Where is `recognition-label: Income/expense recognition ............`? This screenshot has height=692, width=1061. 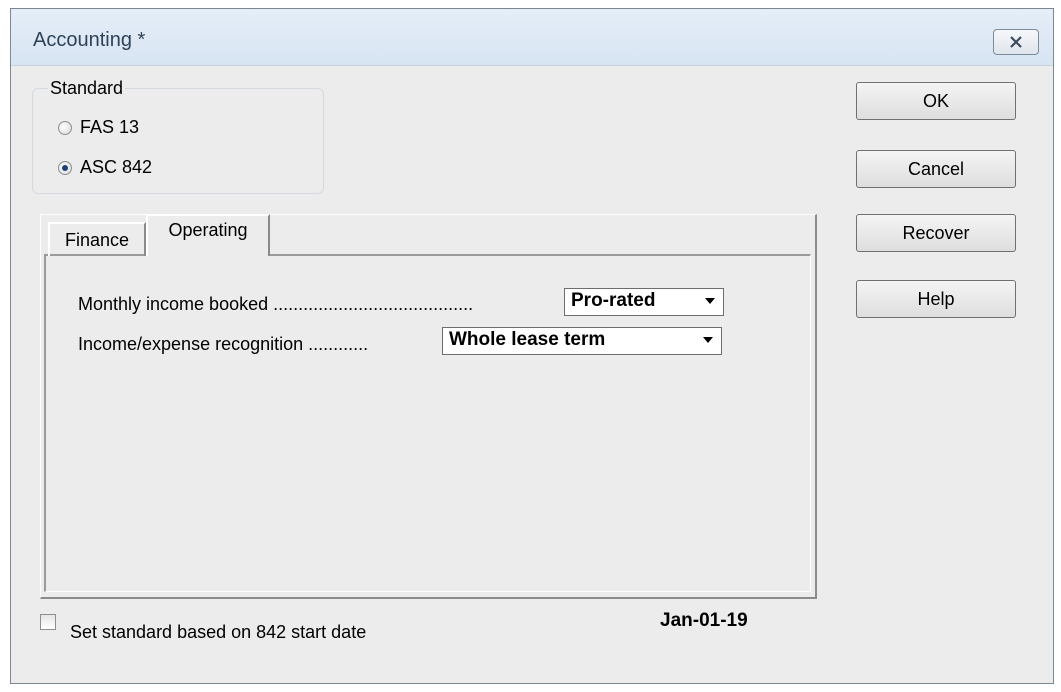
recognition-label: Income/expense recognition ............ is located at coordinates (223, 344).